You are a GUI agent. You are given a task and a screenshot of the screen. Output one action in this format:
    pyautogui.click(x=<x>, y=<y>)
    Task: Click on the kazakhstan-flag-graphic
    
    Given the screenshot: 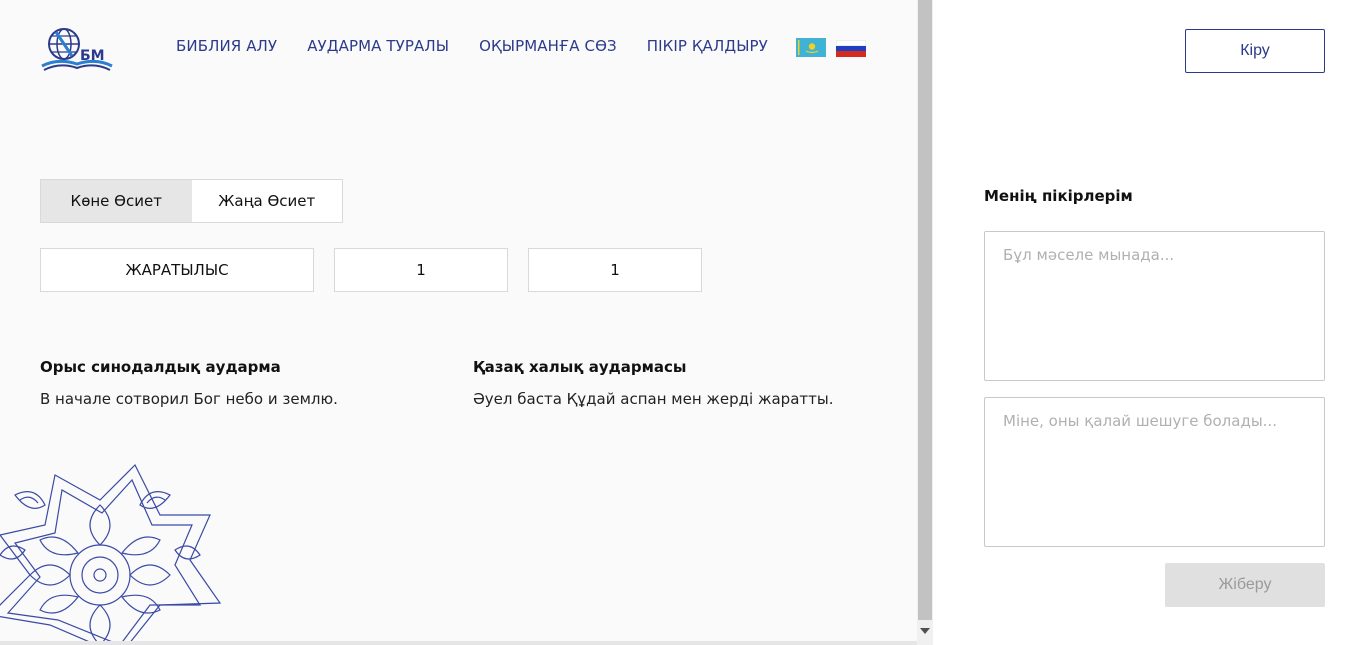 What is the action you would take?
    pyautogui.click(x=811, y=47)
    